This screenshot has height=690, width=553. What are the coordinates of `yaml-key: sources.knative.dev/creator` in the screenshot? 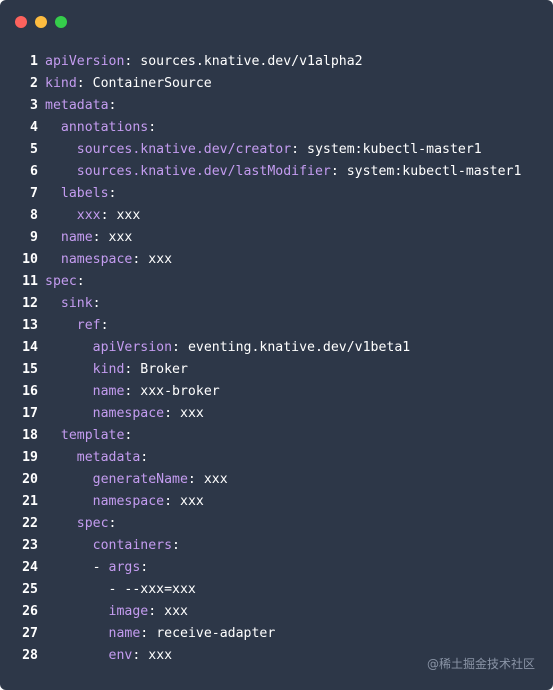 It's located at (184, 149).